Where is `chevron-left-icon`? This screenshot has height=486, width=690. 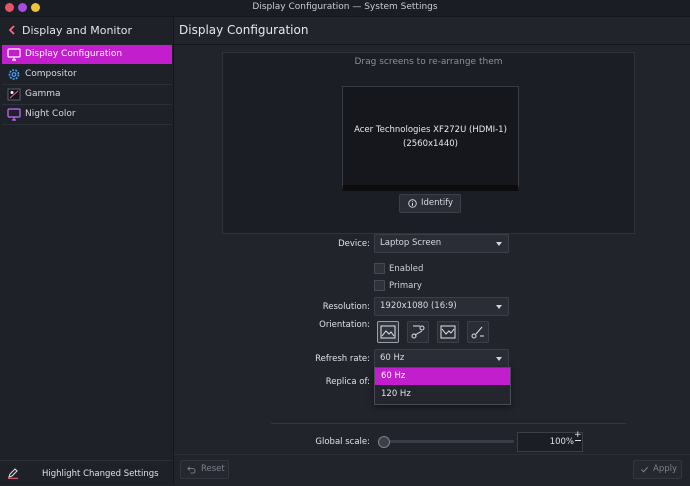 chevron-left-icon is located at coordinates (12, 30).